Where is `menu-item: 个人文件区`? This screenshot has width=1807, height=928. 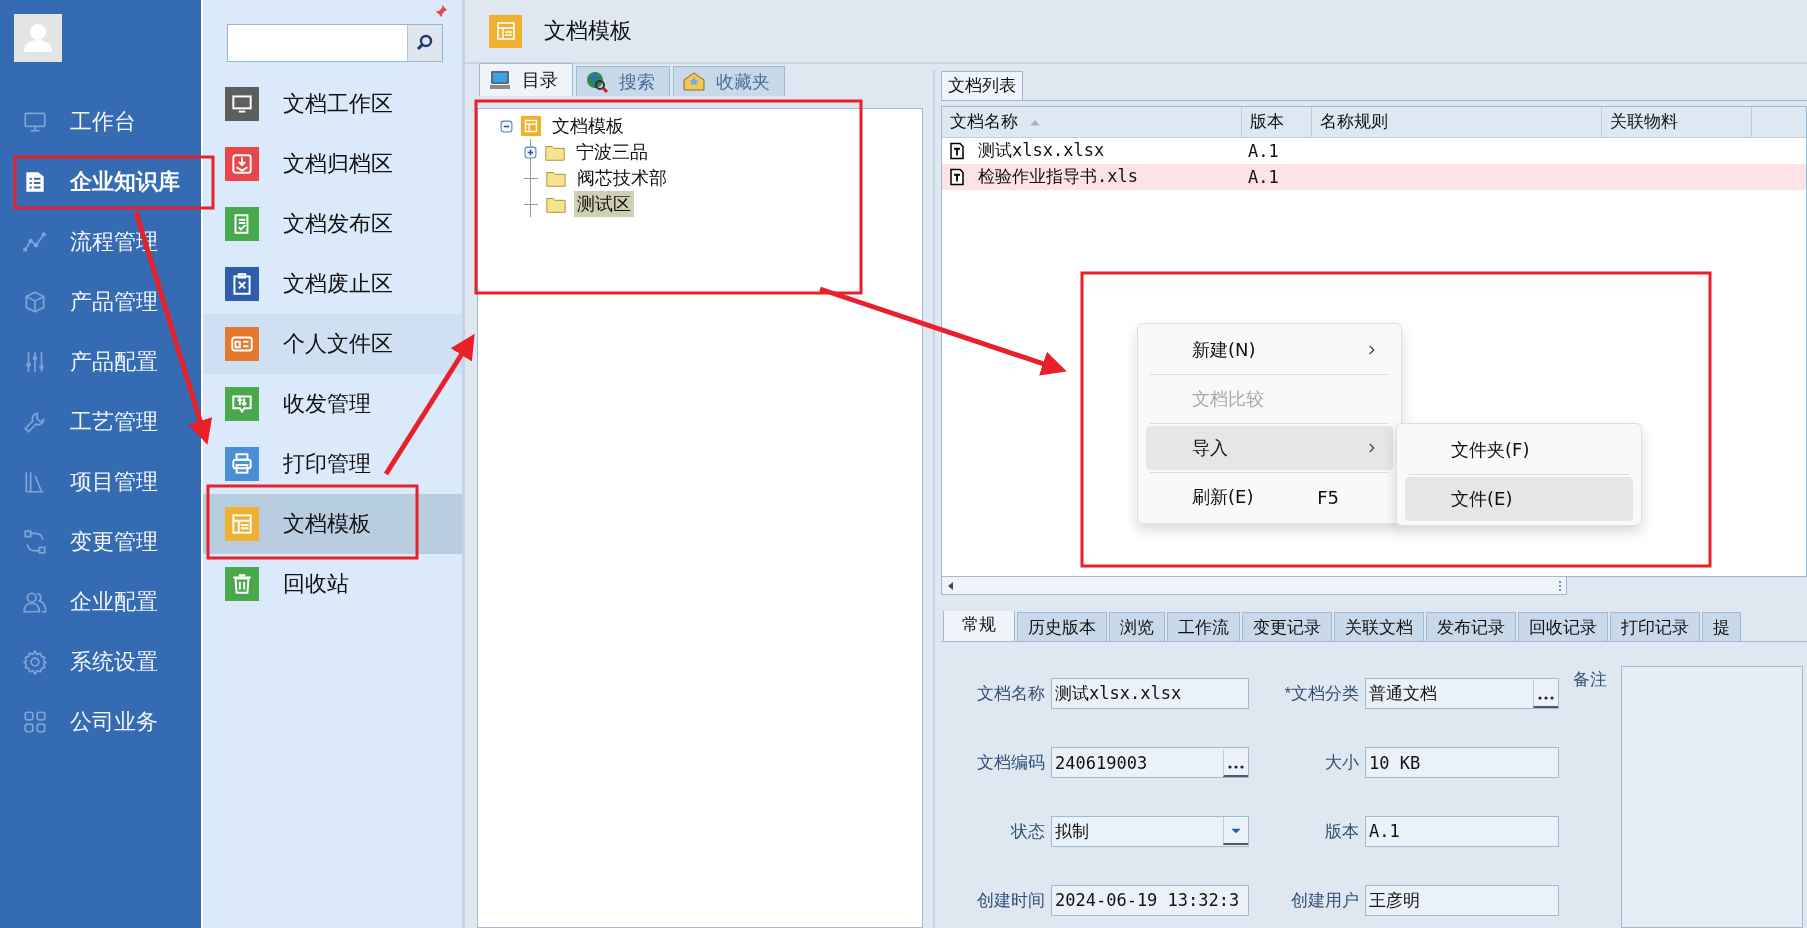 menu-item: 个人文件区 is located at coordinates (332, 344).